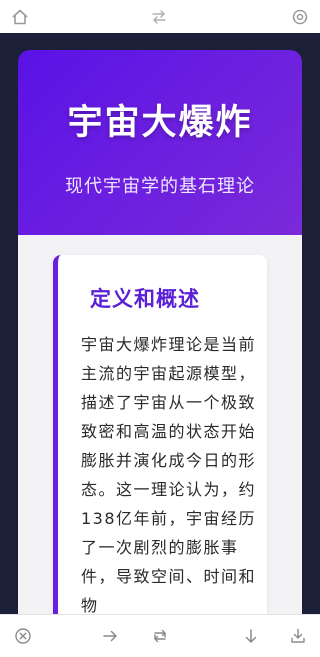 The width and height of the screenshot is (320, 657). Describe the element at coordinates (300, 17) in the screenshot. I see `gear-icon` at that location.